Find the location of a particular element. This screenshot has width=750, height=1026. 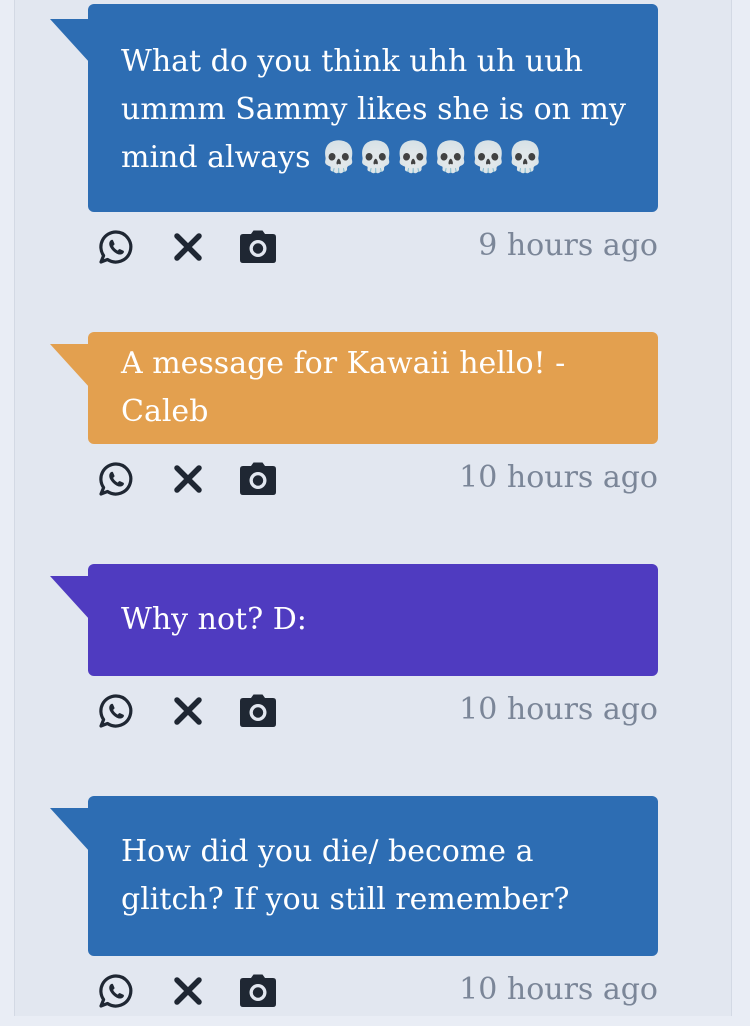

message-text: Why not? D: is located at coordinates (214, 619).